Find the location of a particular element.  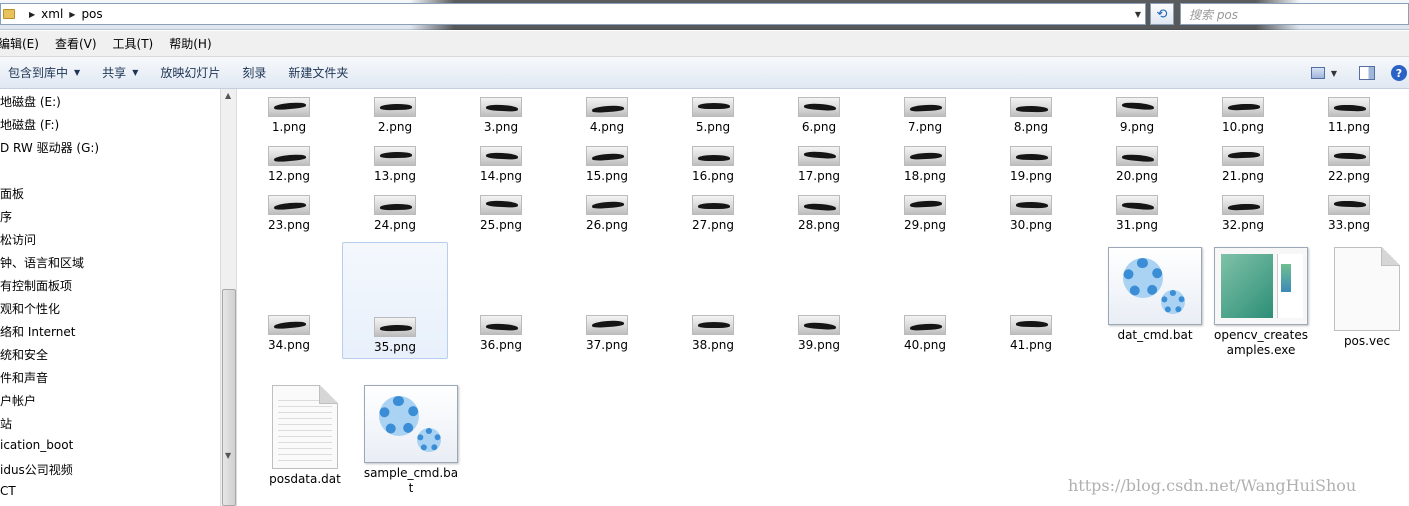

file-thumbnail: 7.png is located at coordinates (925, 116).